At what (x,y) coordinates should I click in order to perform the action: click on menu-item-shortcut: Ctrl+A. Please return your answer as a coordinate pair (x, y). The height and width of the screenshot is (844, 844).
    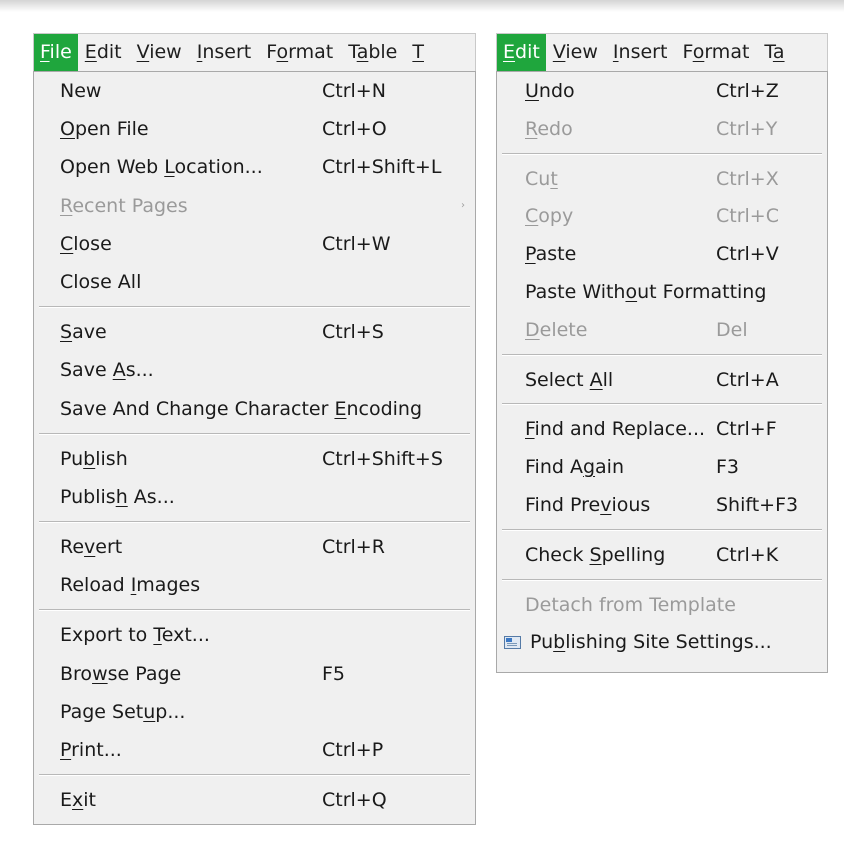
    Looking at the image, I should click on (747, 379).